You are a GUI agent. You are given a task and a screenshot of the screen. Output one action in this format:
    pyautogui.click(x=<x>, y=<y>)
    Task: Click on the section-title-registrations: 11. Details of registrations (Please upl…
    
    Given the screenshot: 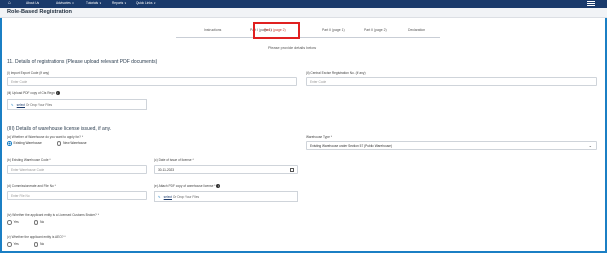 What is the action you would take?
    pyautogui.click(x=82, y=62)
    